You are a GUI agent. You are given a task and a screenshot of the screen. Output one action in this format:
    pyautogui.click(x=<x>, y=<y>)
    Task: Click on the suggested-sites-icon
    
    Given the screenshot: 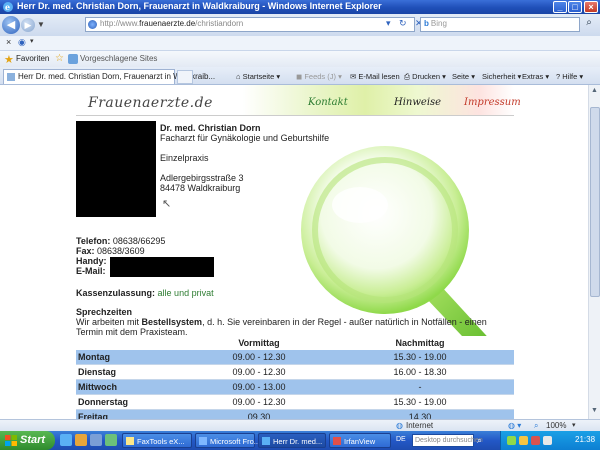 What is the action you would take?
    pyautogui.click(x=73, y=59)
    